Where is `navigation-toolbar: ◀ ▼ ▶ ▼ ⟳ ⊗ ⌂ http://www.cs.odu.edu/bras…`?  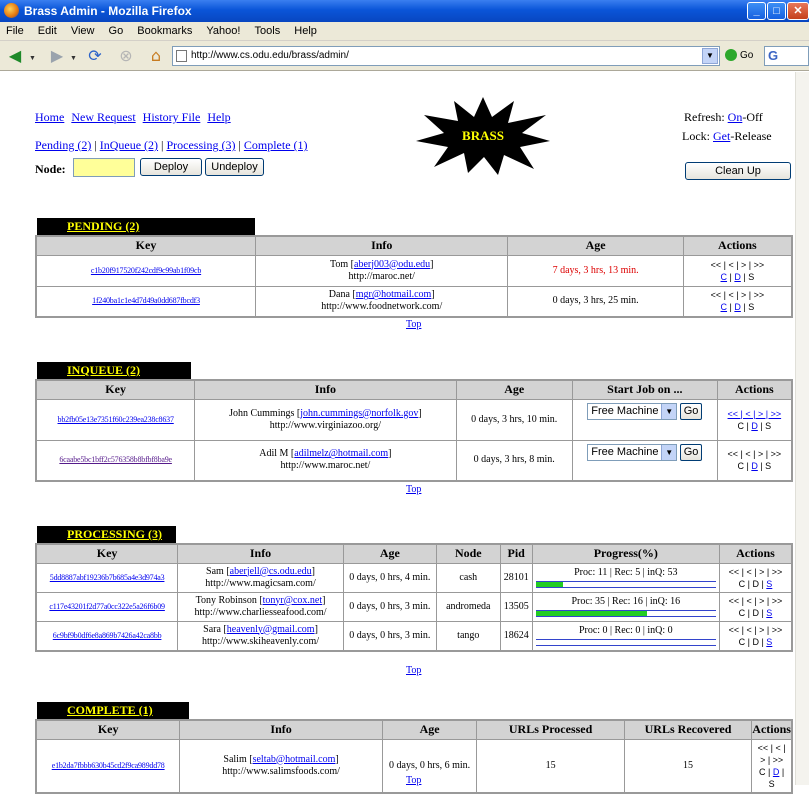 navigation-toolbar: ◀ ▼ ▶ ▼ ⟳ ⊗ ⌂ http://www.cs.odu.edu/bras… is located at coordinates (404, 56).